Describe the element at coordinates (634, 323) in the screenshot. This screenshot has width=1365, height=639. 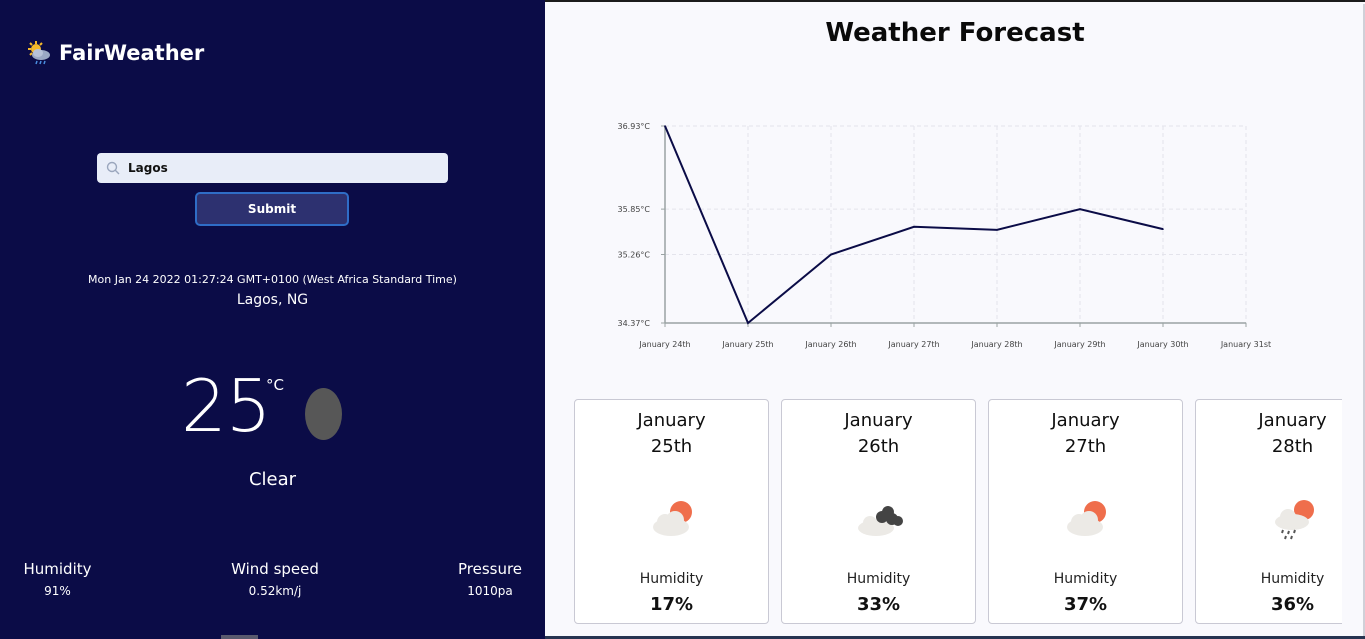
I see `y-tick-label: 34.37°C` at that location.